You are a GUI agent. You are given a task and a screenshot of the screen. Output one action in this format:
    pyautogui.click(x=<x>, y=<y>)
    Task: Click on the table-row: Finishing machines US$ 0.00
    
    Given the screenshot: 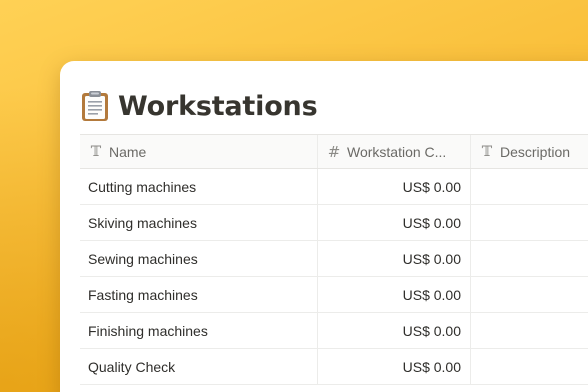 What is the action you would take?
    pyautogui.click(x=334, y=331)
    